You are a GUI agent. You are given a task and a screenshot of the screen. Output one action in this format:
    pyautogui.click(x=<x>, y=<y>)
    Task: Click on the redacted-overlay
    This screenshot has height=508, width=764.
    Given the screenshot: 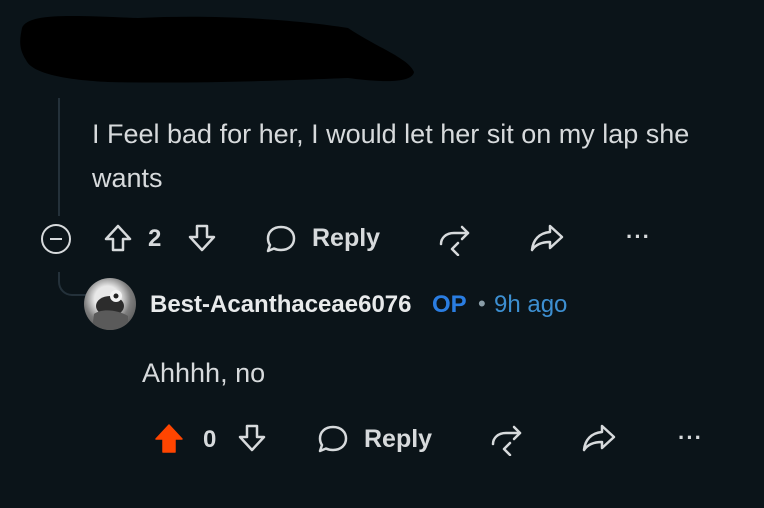 What is the action you would take?
    pyautogui.click(x=217, y=49)
    